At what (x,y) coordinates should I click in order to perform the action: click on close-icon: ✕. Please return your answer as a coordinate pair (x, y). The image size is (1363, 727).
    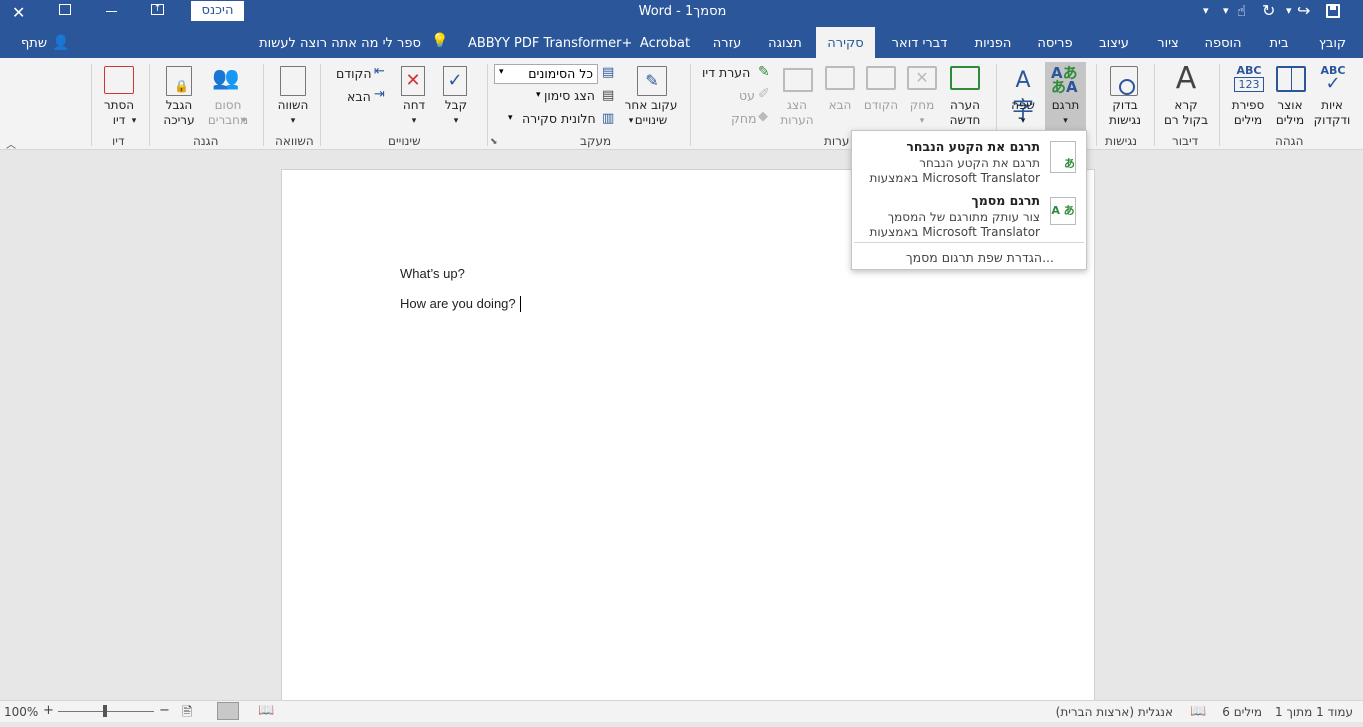
    Looking at the image, I should click on (18, 12).